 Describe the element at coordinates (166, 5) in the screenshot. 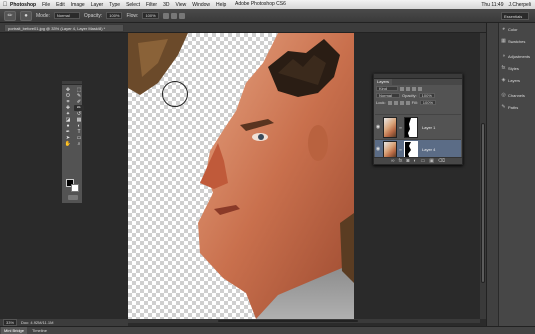

I see `menu-3d: 3D` at that location.